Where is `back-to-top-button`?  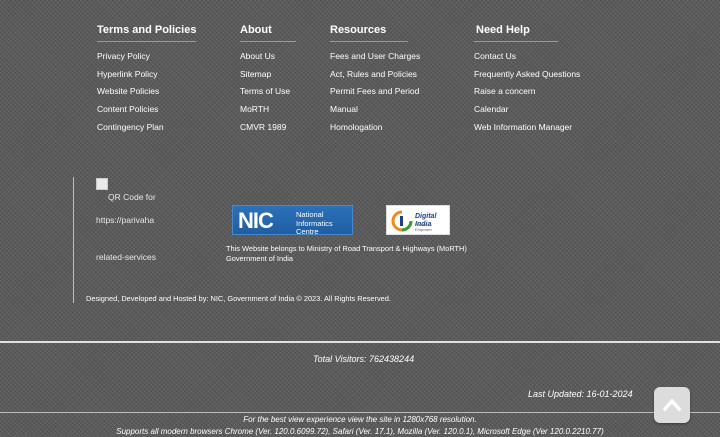
back-to-top-button is located at coordinates (672, 405).